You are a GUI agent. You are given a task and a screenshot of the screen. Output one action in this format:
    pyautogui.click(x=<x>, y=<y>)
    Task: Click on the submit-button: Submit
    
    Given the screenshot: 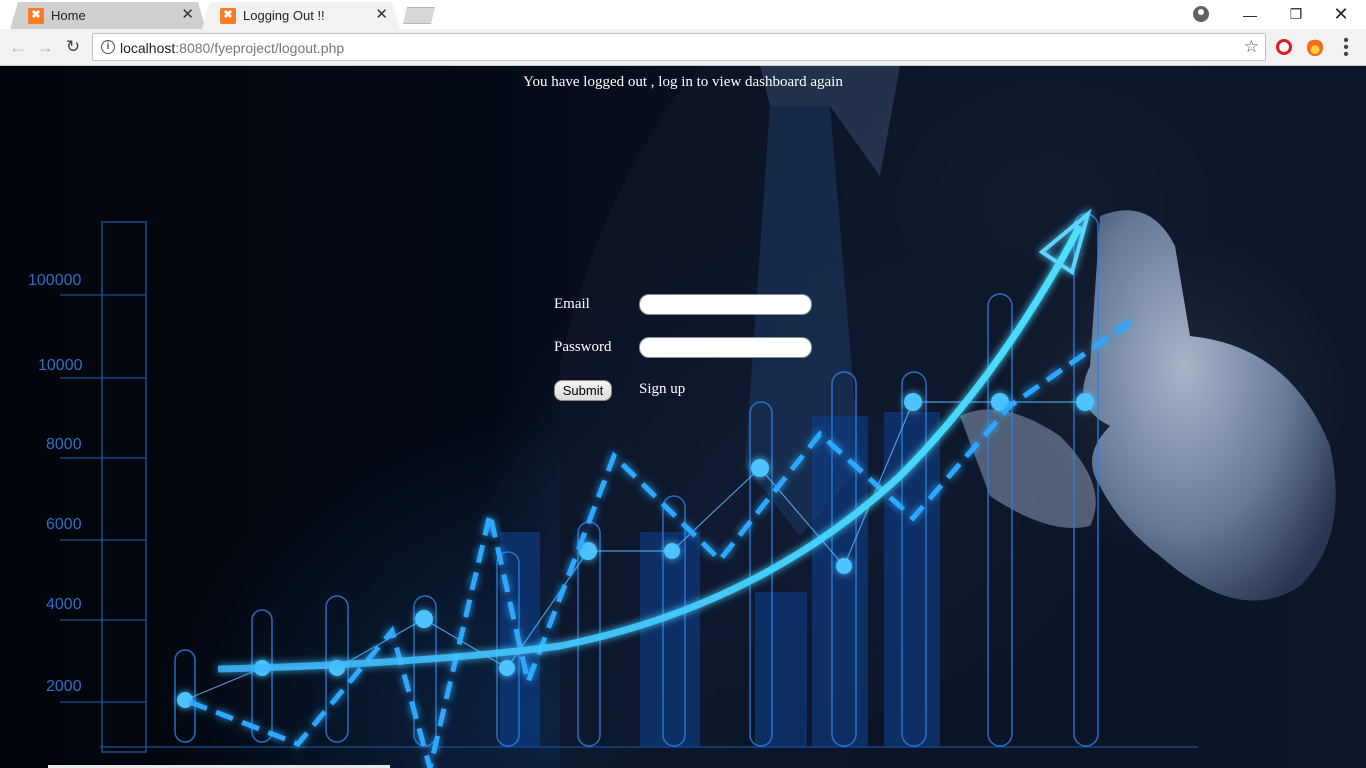 What is the action you would take?
    pyautogui.click(x=583, y=390)
    